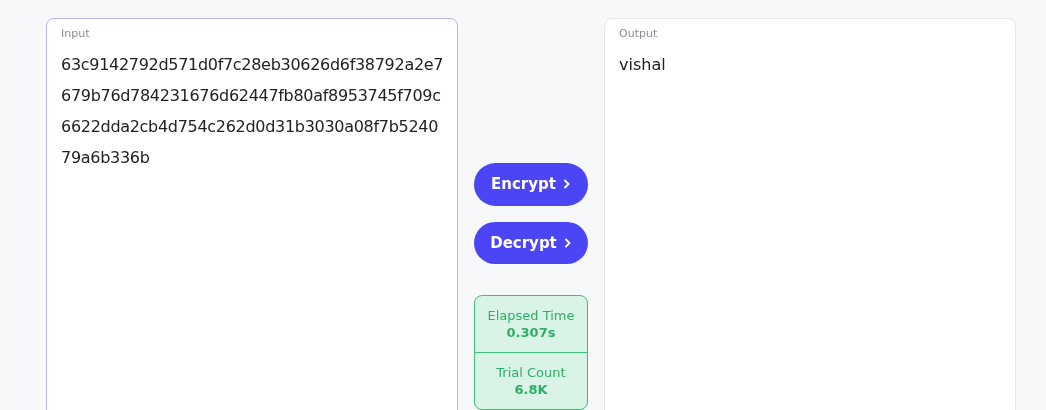  Describe the element at coordinates (642, 65) in the screenshot. I see `output-text: vishal` at that location.